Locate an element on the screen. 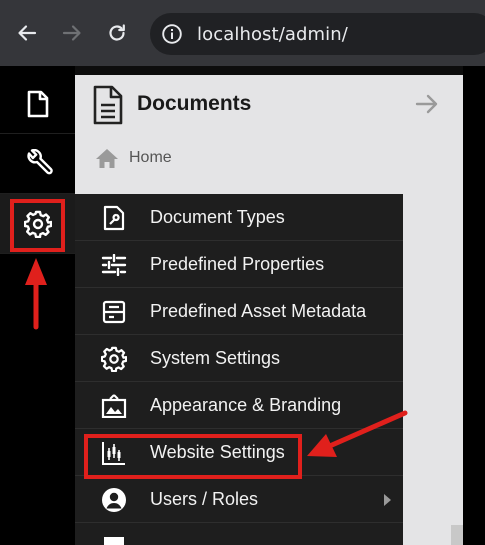 This screenshot has height=545, width=485. annotation-arrow-left is located at coordinates (357, 433).